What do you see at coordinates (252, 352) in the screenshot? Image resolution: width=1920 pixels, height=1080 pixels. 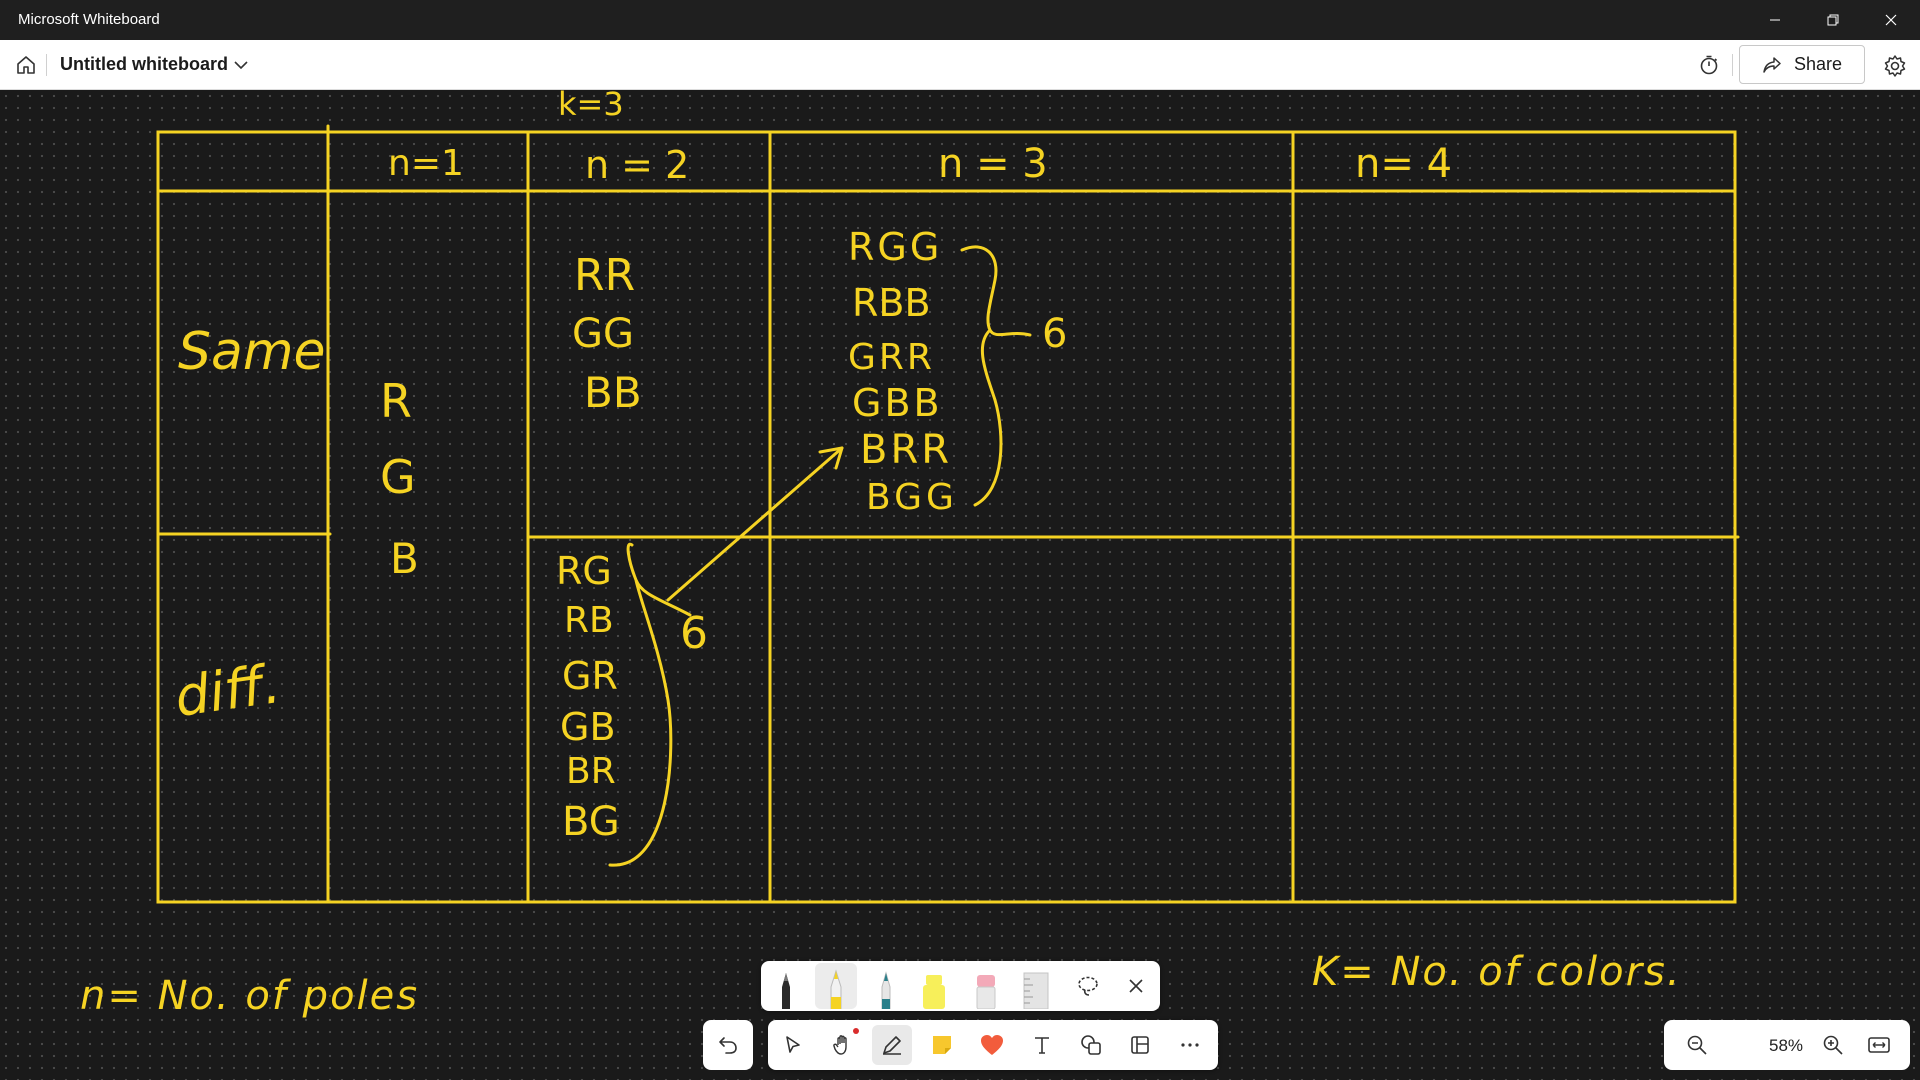 I see `ink-row-label: Same` at bounding box center [252, 352].